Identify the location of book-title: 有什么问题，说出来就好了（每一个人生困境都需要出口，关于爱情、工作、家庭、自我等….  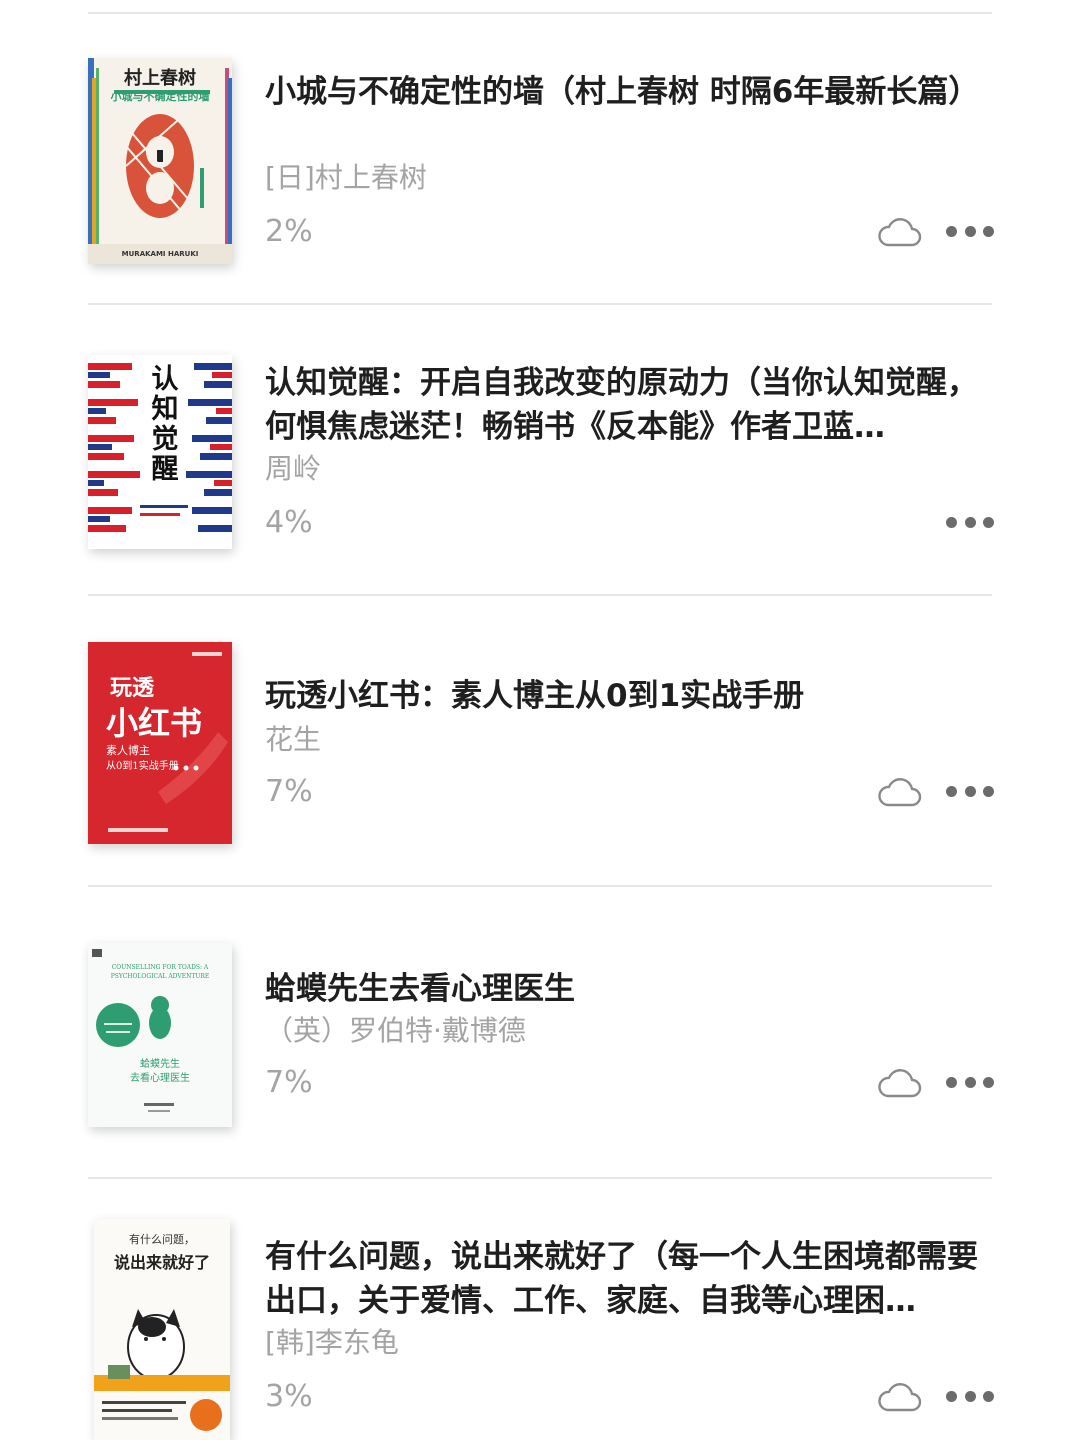
(624, 1279).